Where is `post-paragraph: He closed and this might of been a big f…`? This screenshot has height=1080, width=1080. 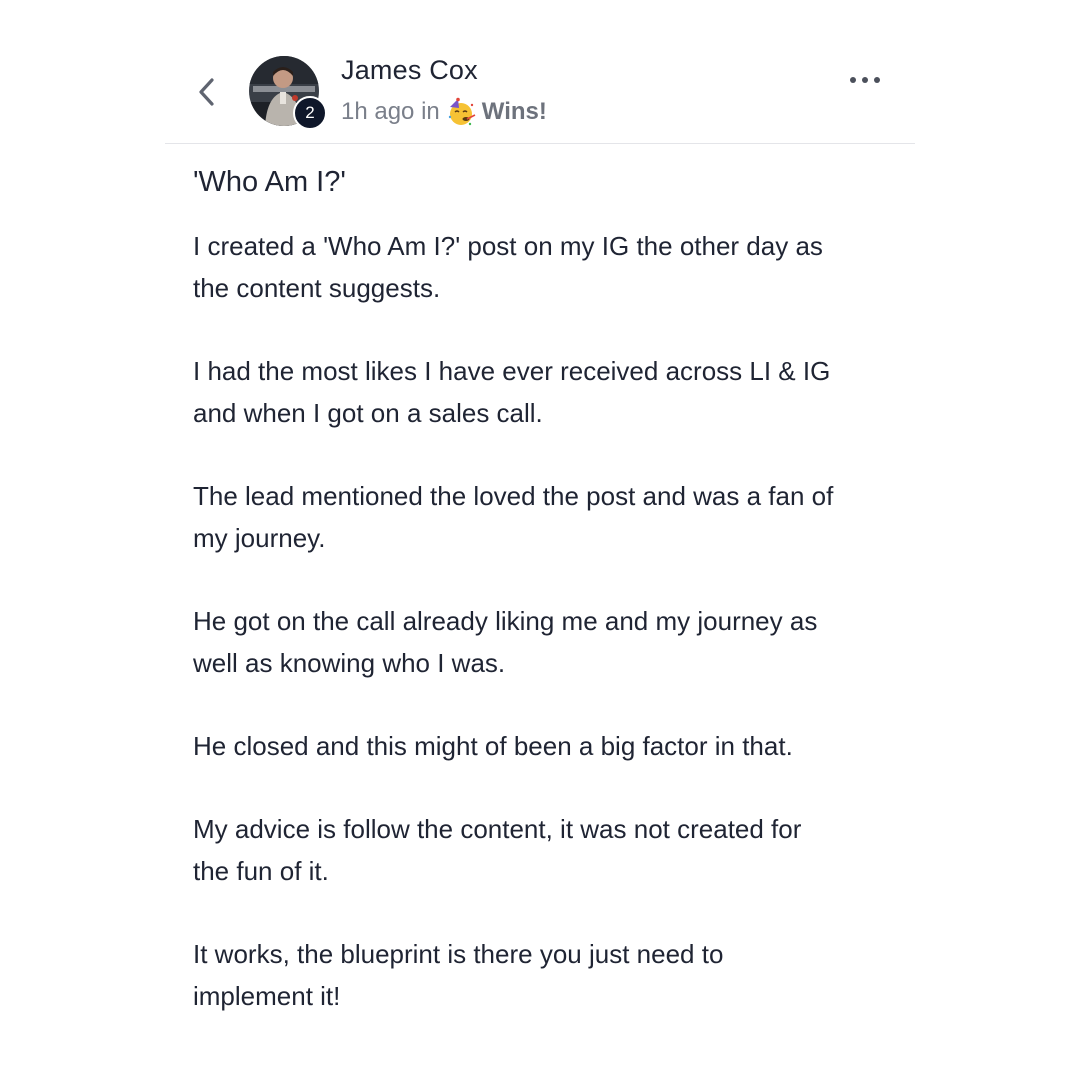
post-paragraph: He closed and this might of been a big f… is located at coordinates (493, 746).